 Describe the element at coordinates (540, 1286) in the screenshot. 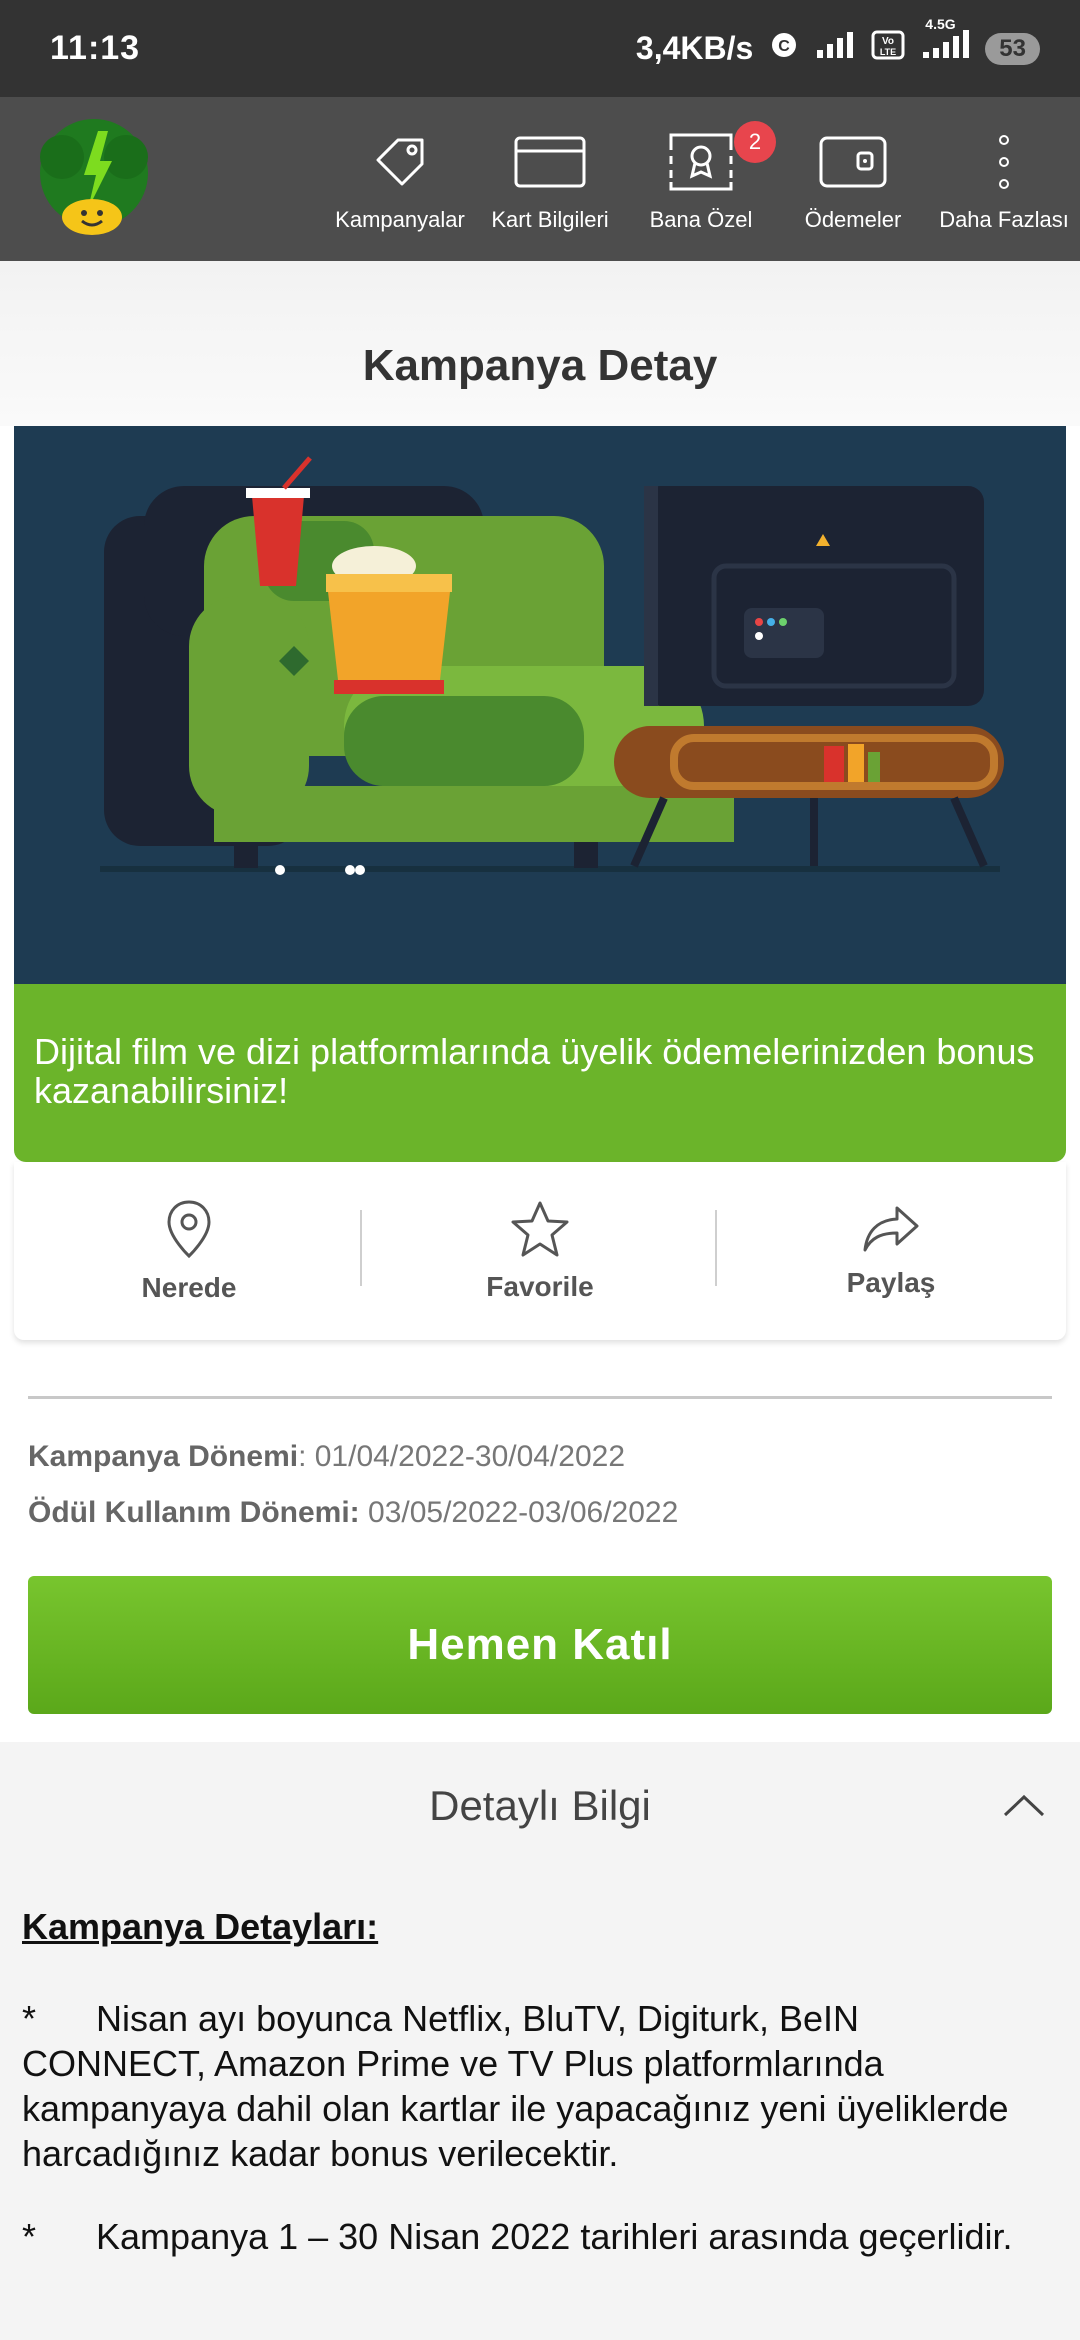

I see `favorite-label: Favorile` at that location.